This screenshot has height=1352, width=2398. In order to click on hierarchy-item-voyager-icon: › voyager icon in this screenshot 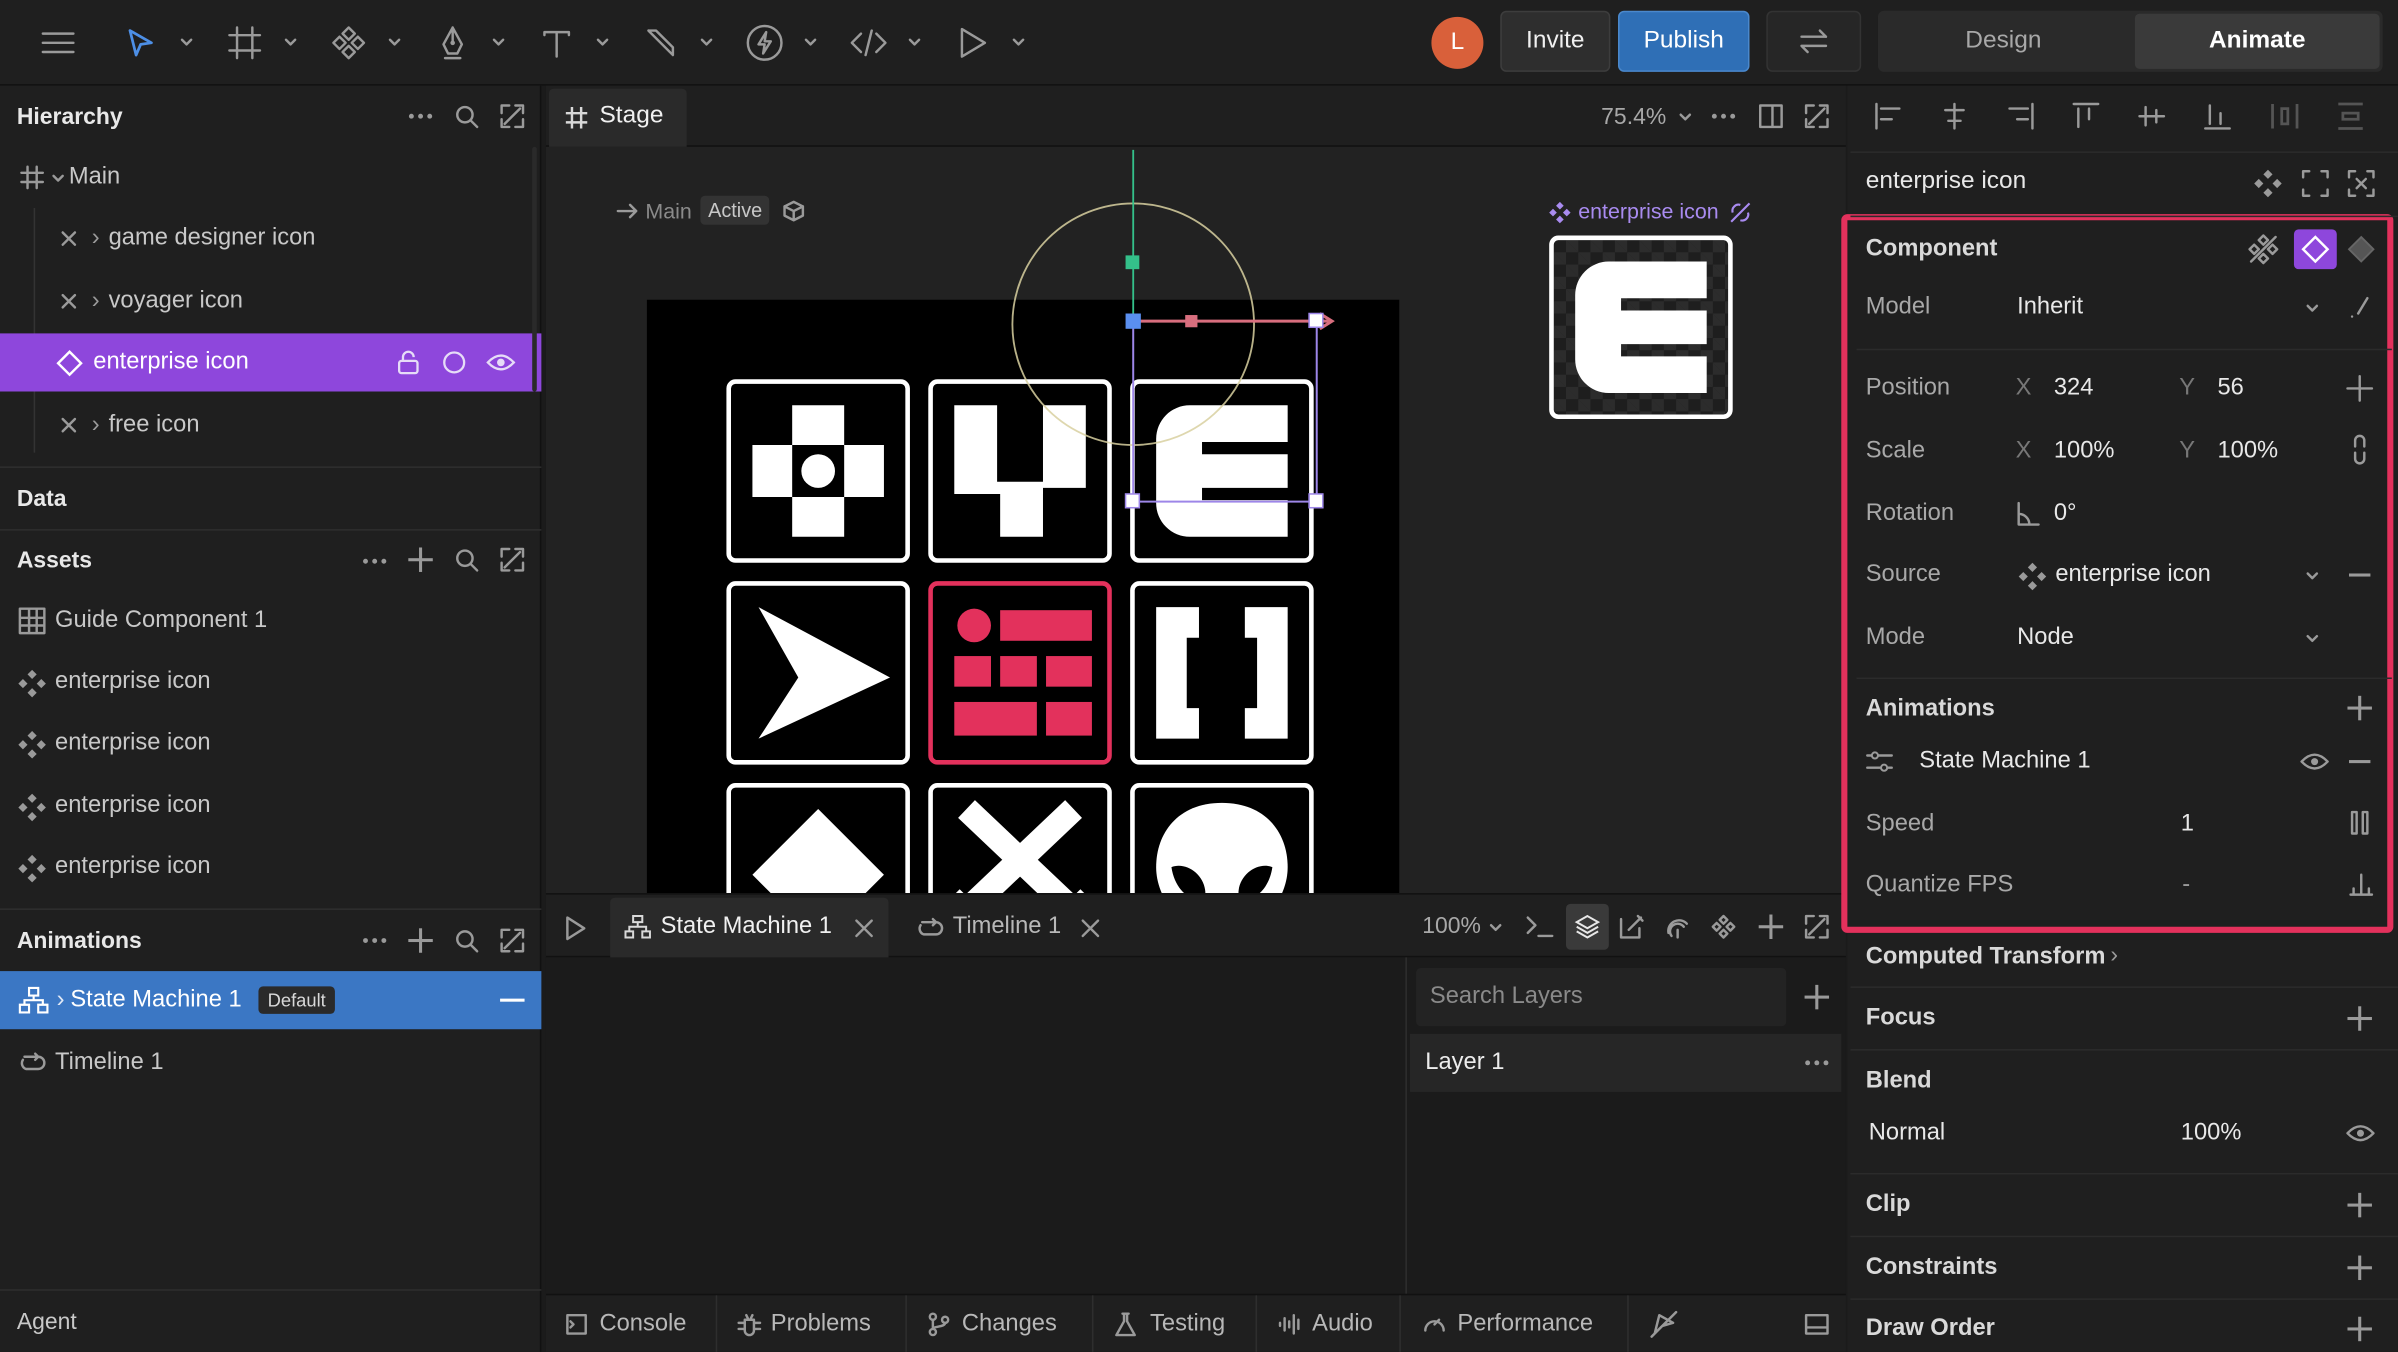, I will do `click(270, 301)`.